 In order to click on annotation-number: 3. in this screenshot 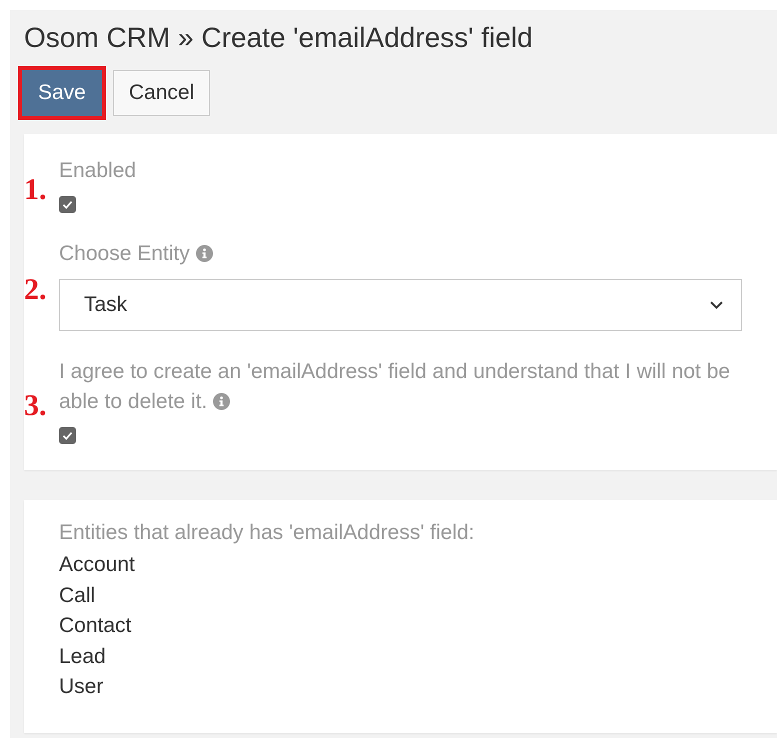, I will do `click(35, 405)`.